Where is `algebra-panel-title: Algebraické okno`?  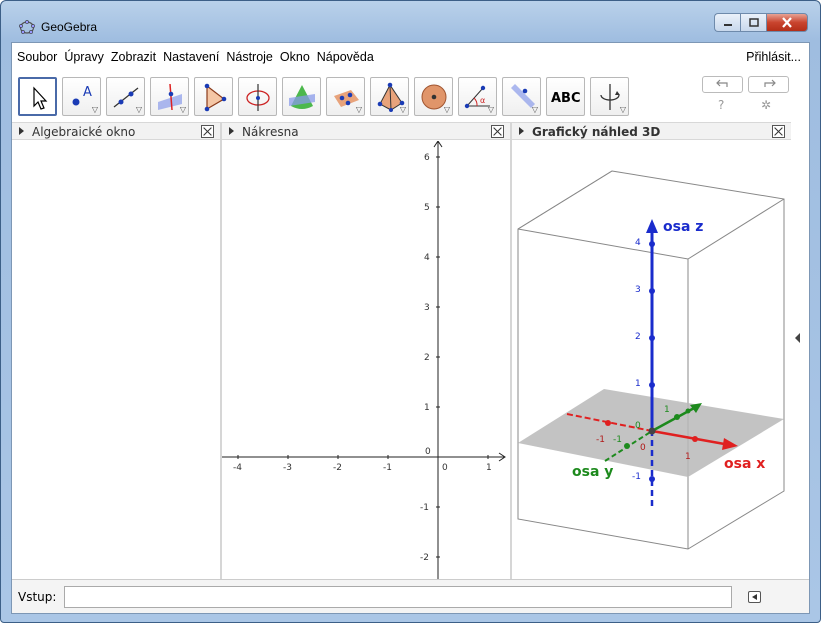 algebra-panel-title: Algebraické okno is located at coordinates (84, 132).